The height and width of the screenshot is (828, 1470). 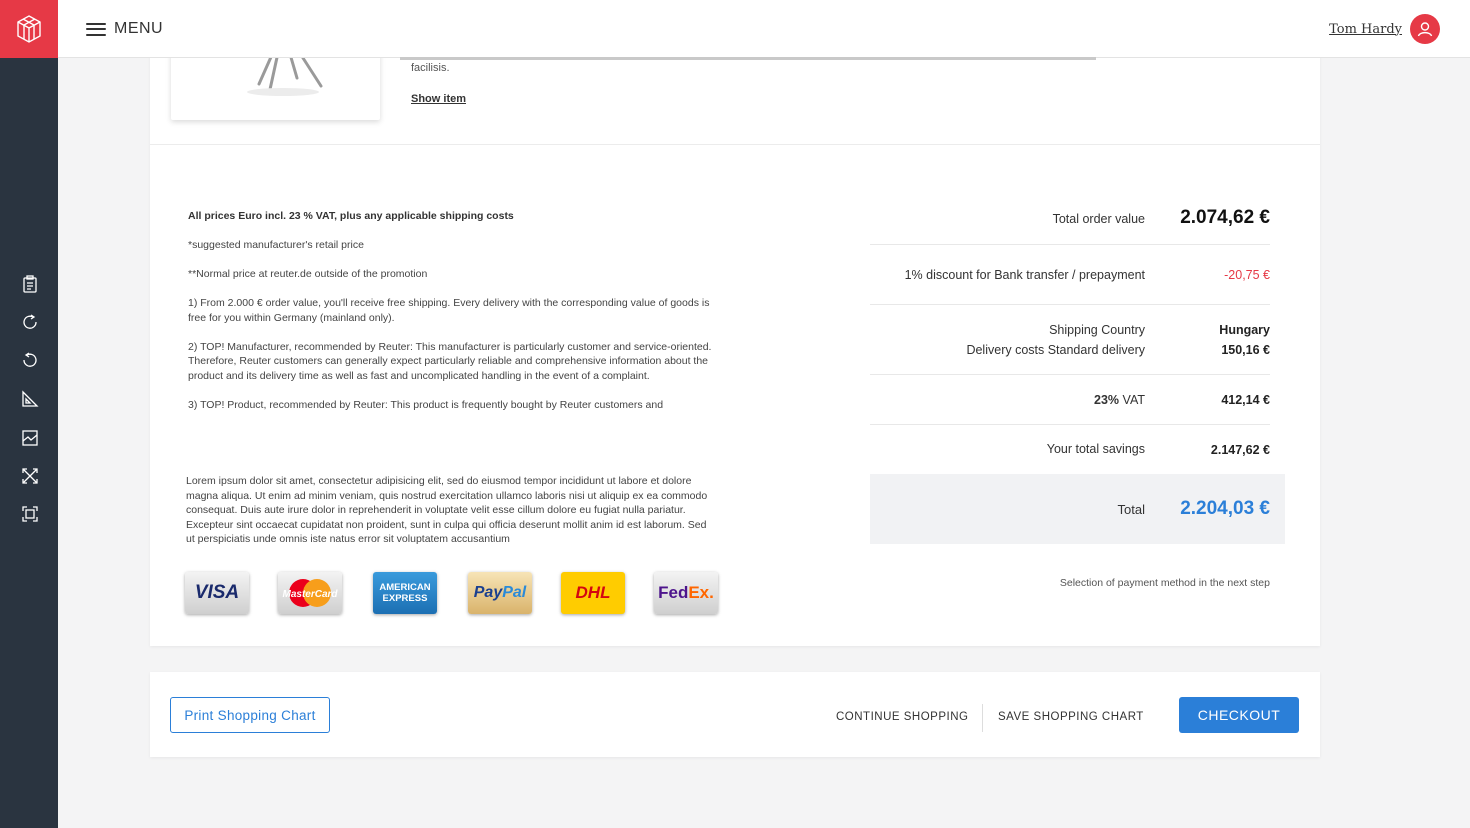 I want to click on scroll-indicator, so click(x=748, y=58).